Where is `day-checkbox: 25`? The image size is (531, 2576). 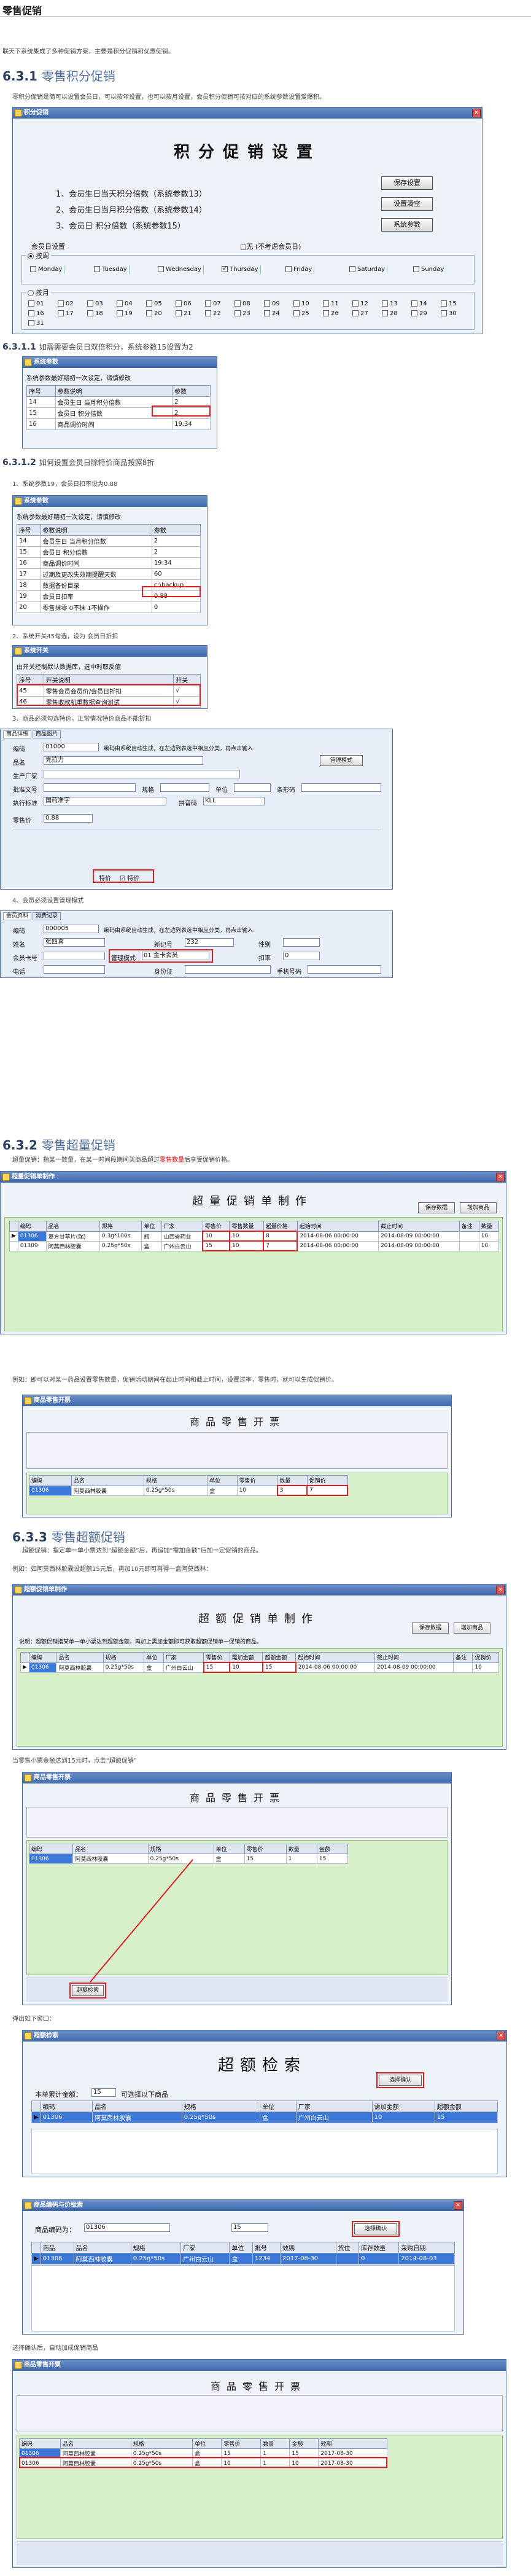
day-checkbox: 25 is located at coordinates (303, 314).